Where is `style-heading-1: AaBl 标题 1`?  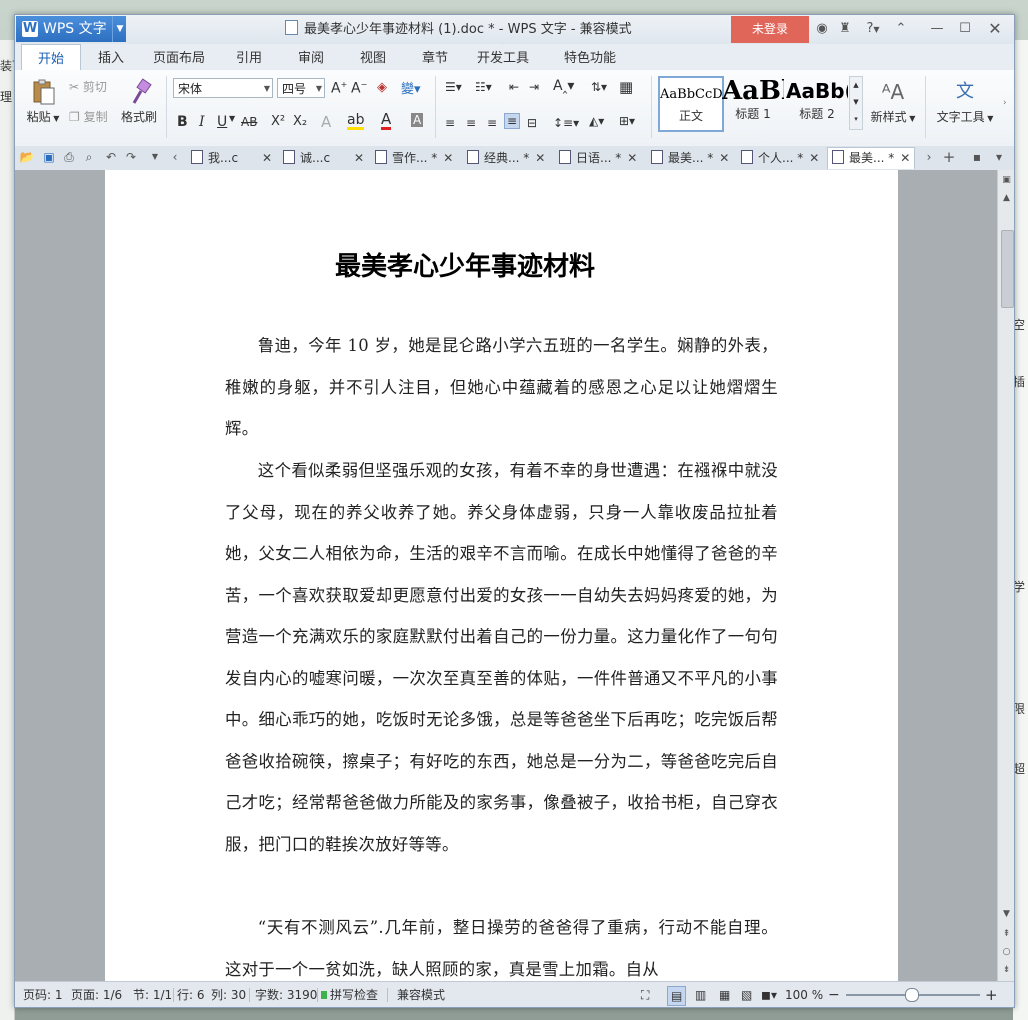
style-heading-1: AaBl 标题 1 is located at coordinates (753, 102).